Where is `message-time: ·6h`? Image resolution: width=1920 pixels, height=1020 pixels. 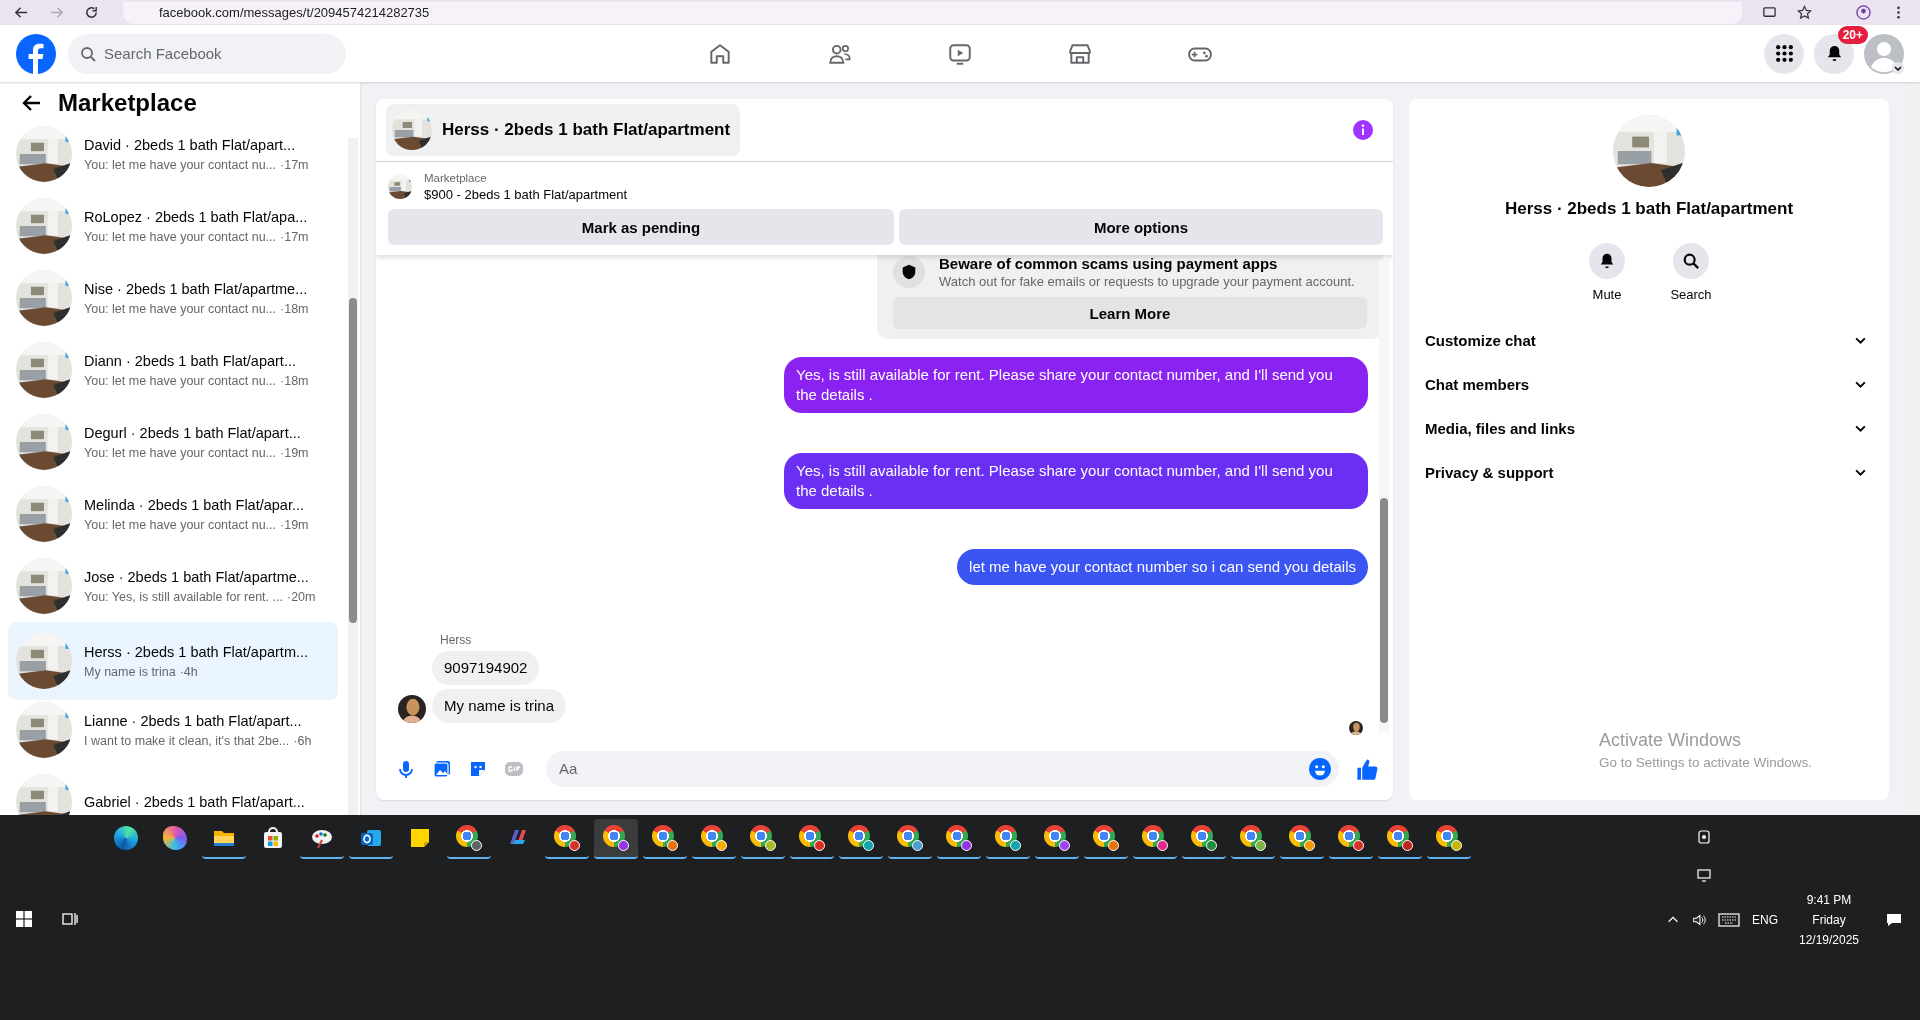 message-time: ·6h is located at coordinates (302, 740).